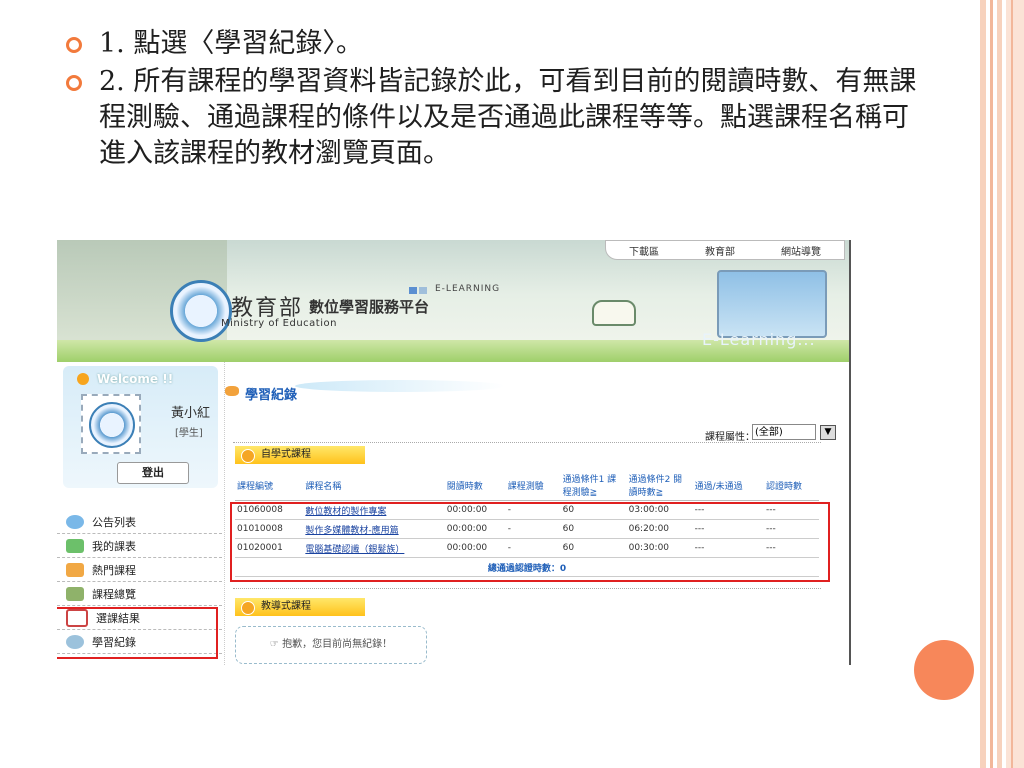  What do you see at coordinates (75, 545) in the screenshot?
I see `people-icon` at bounding box center [75, 545].